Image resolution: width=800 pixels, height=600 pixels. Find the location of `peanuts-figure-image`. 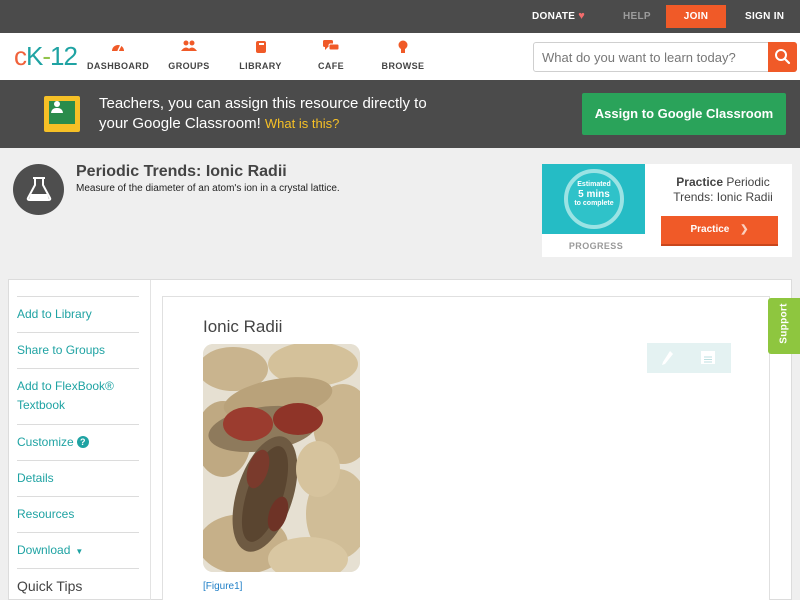

peanuts-figure-image is located at coordinates (281, 458).